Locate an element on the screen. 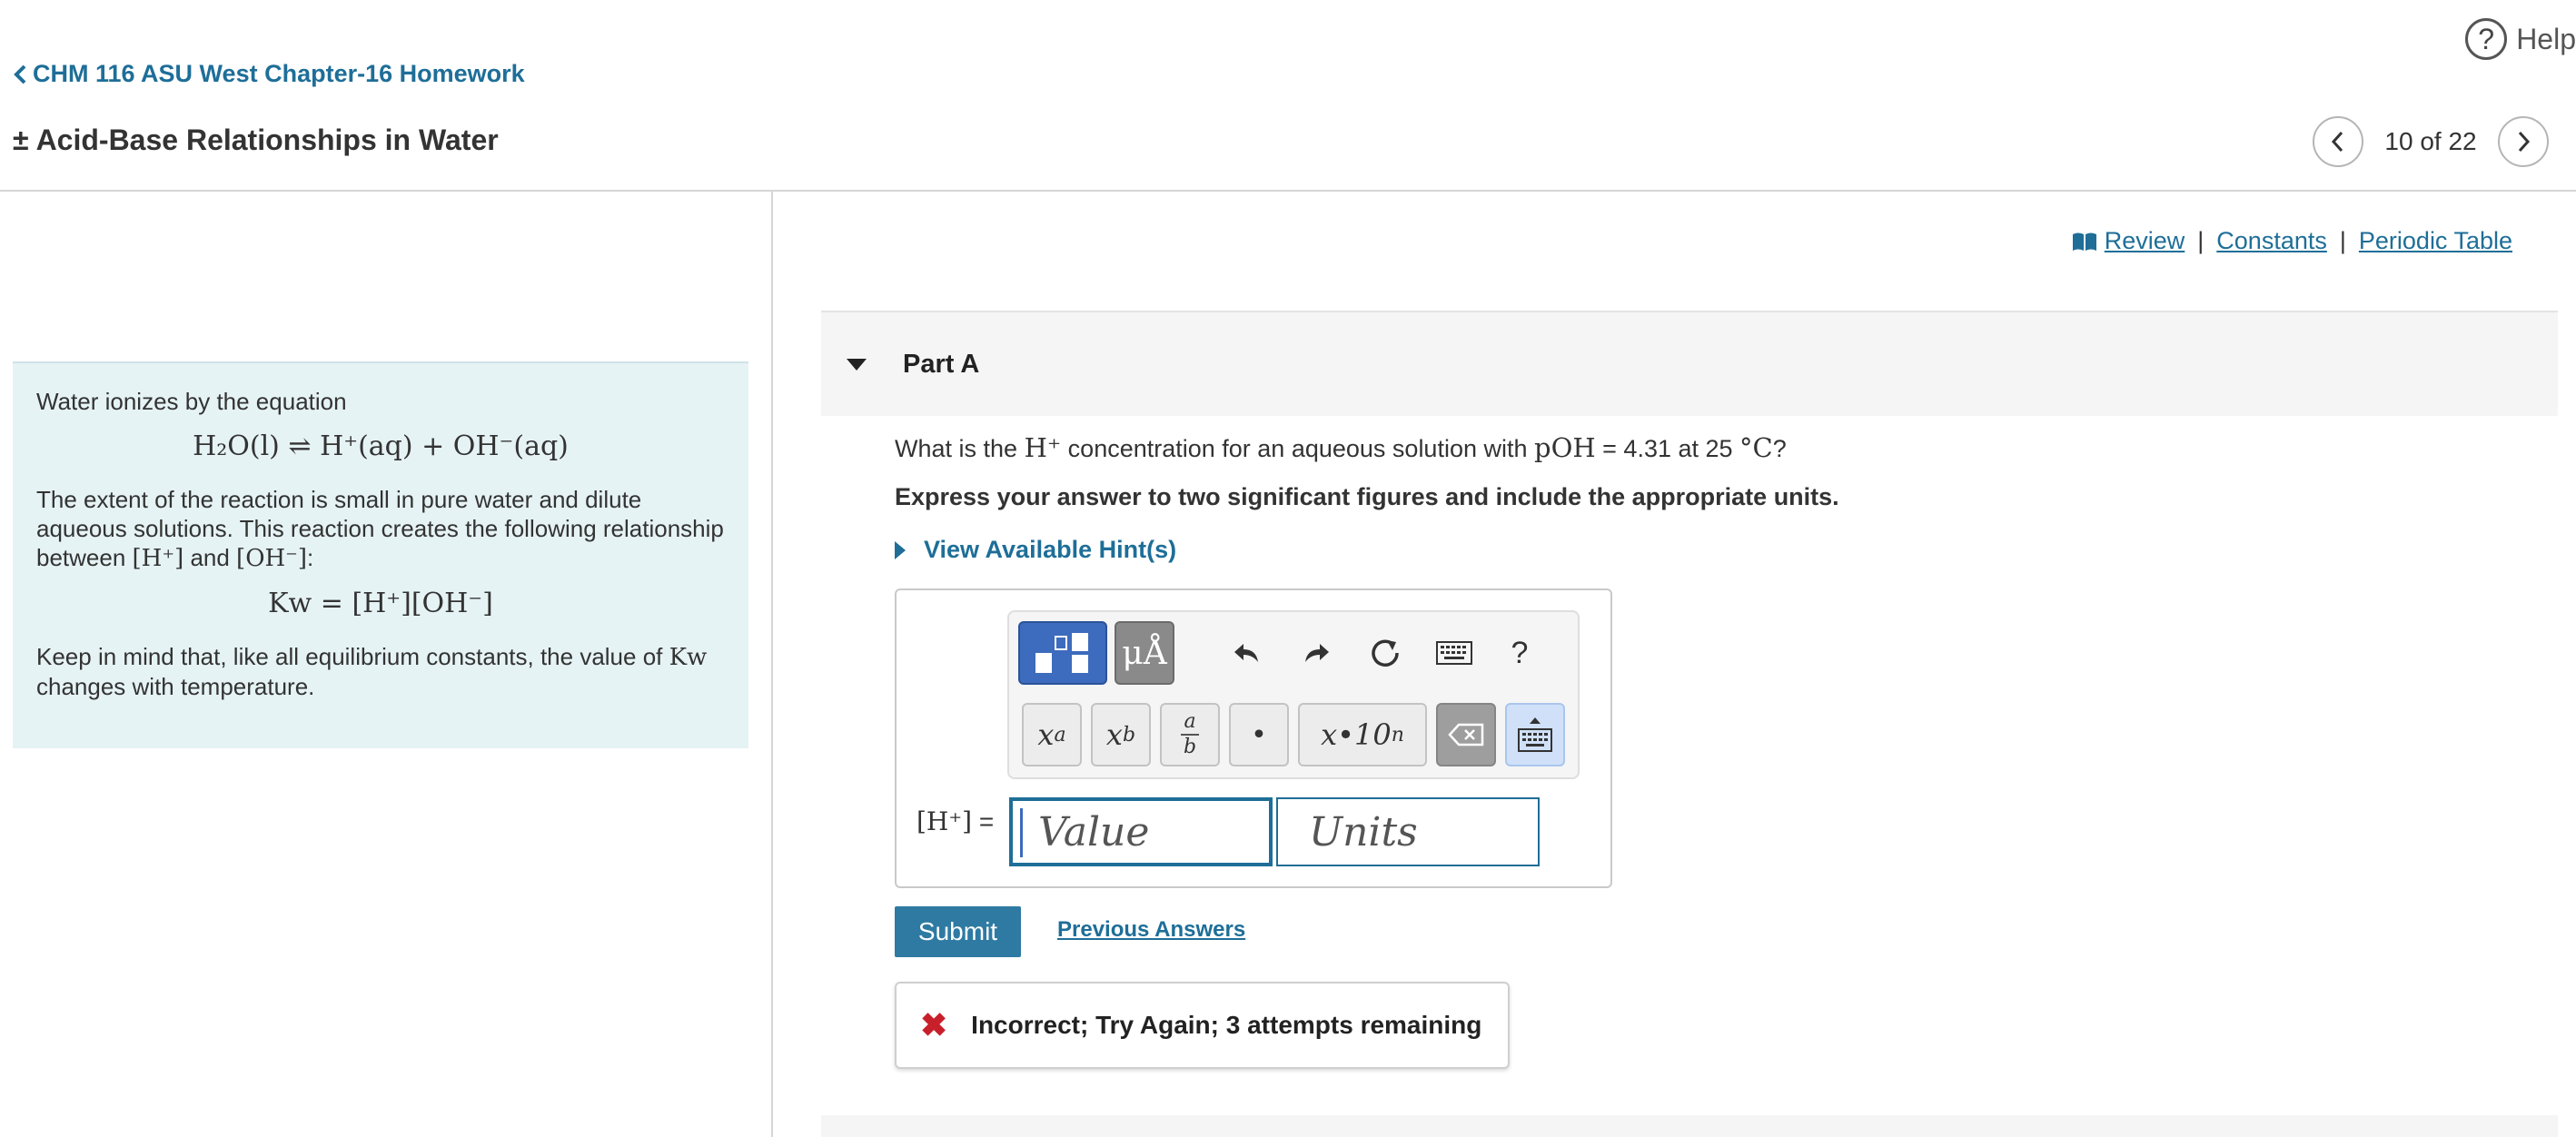 The height and width of the screenshot is (1137, 2576). templates-button is located at coordinates (1062, 653).